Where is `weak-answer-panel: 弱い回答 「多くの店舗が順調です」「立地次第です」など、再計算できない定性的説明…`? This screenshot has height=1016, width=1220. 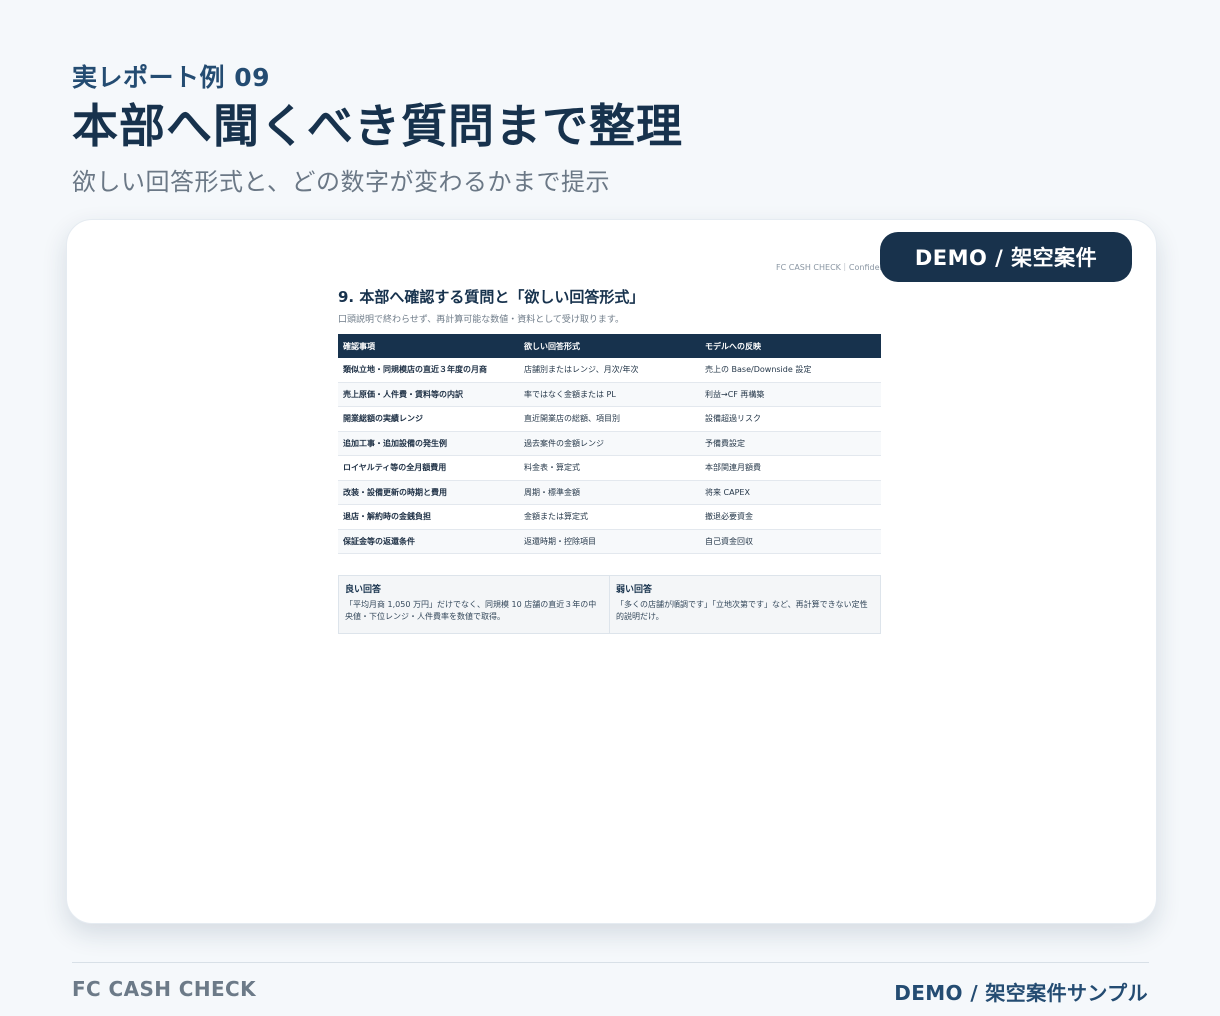 weak-answer-panel: 弱い回答 「多くの店舗が順調です」「立地次第です」など、再計算できない定性的説明… is located at coordinates (744, 604).